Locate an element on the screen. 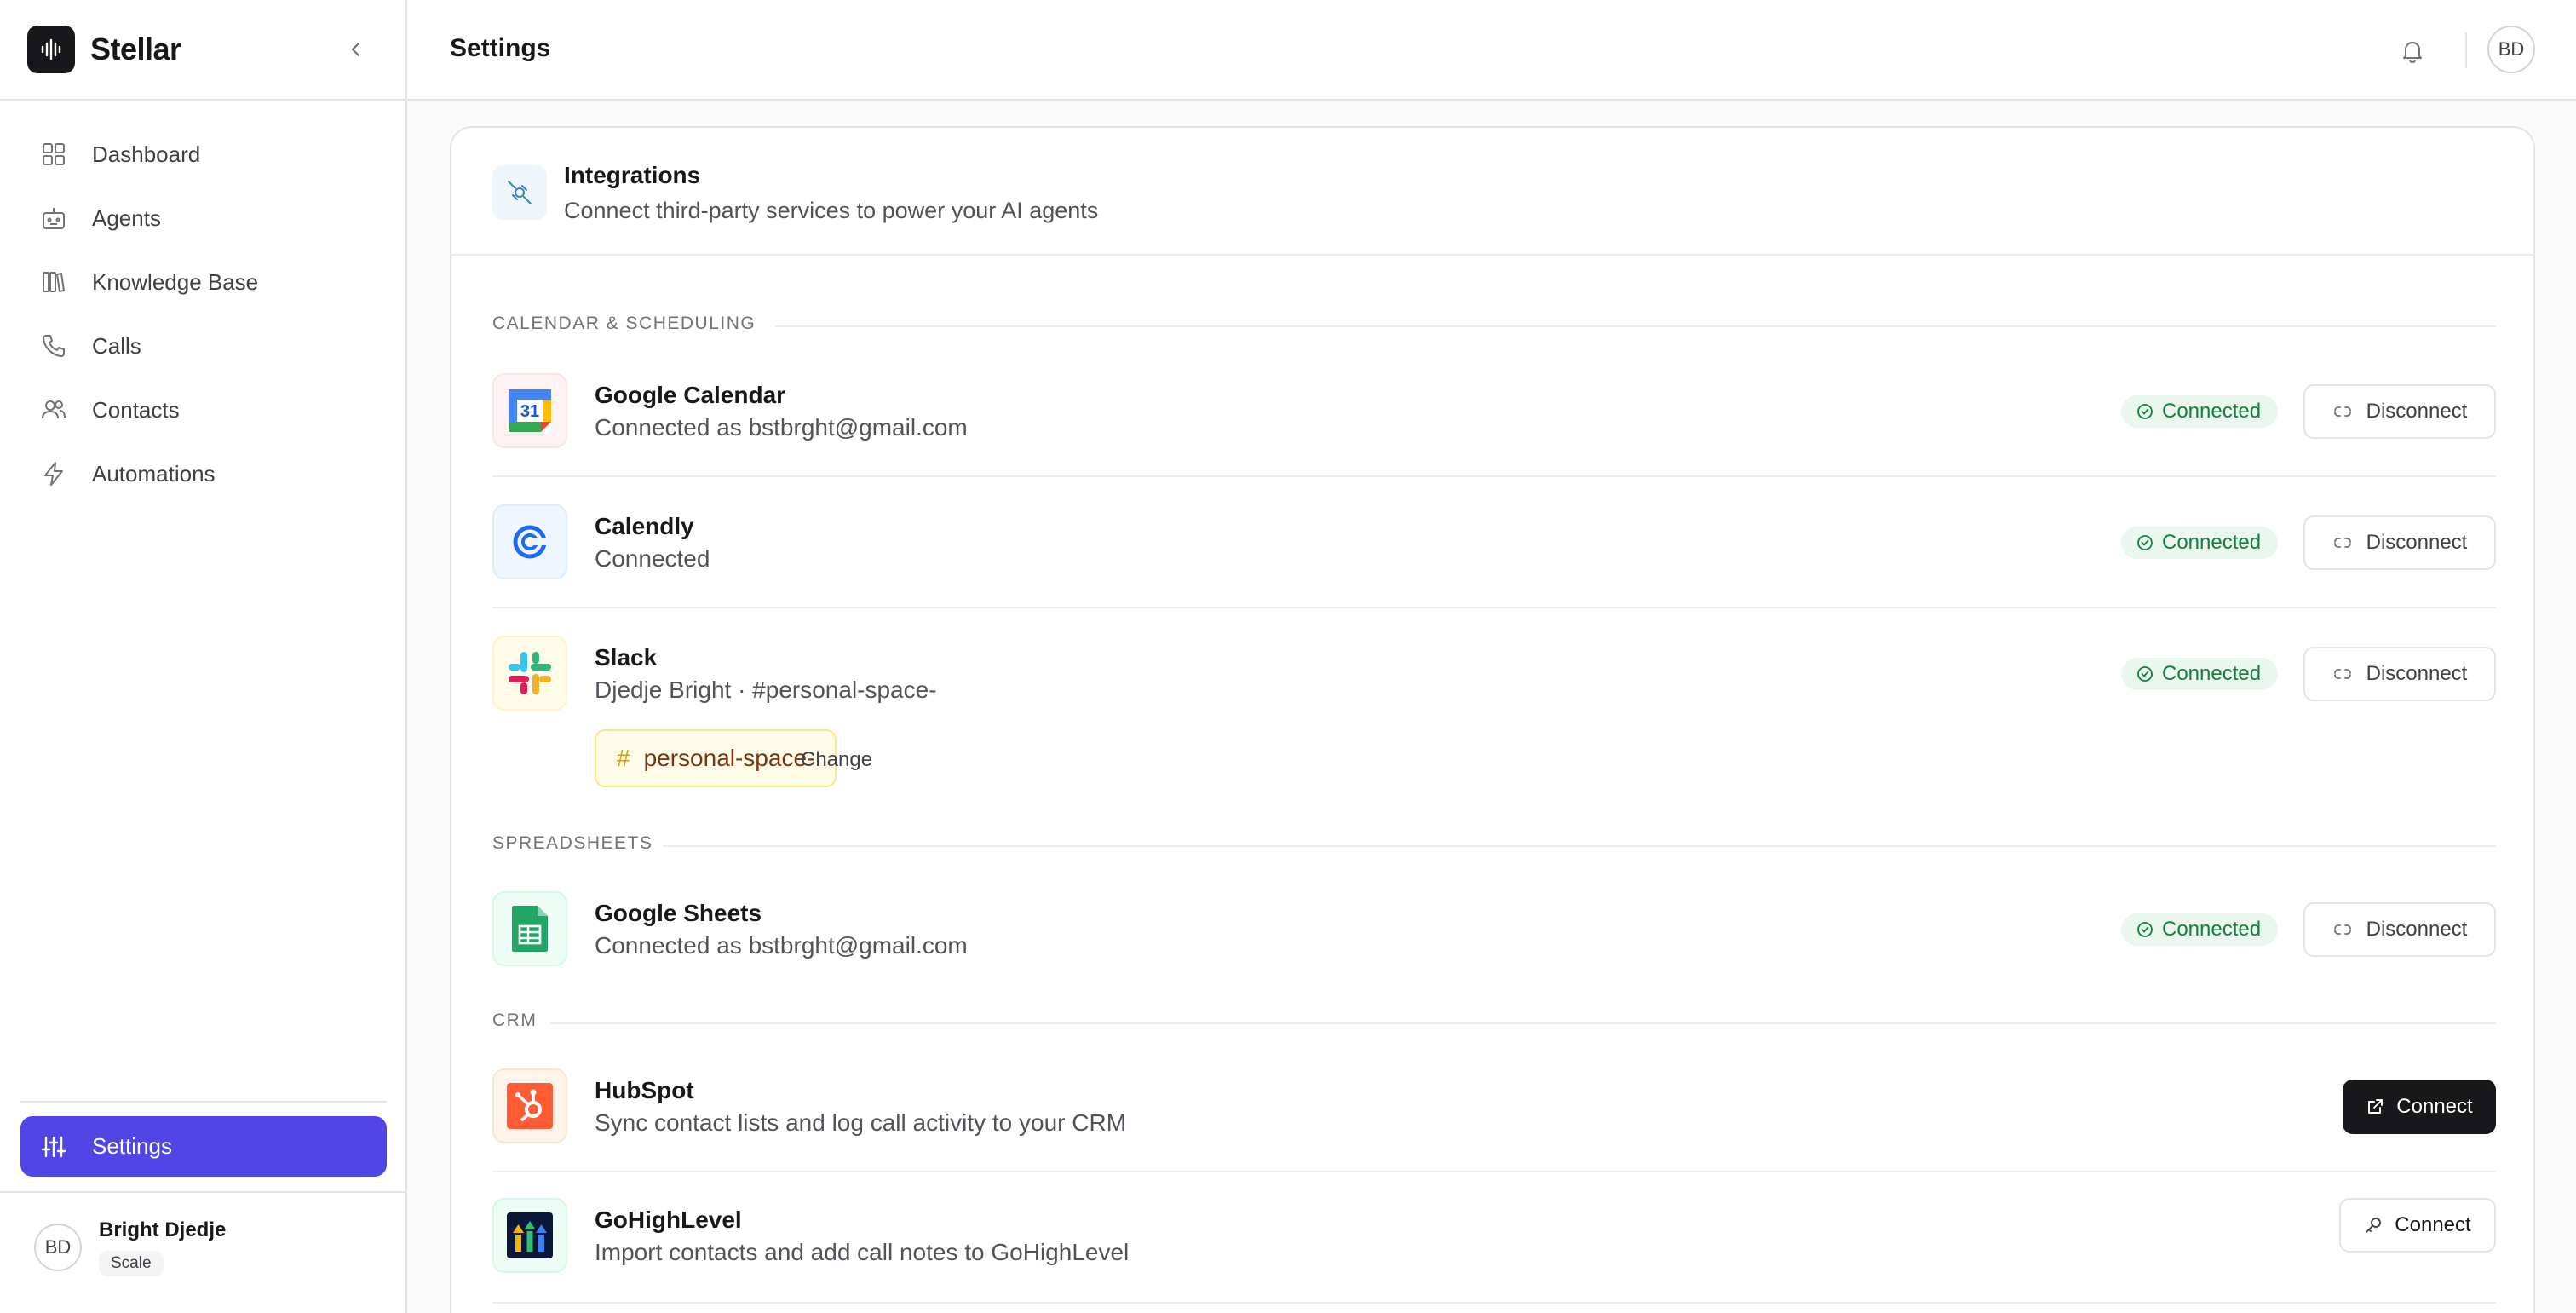 This screenshot has height=1313, width=2576. sidebar-item-label: Automations is located at coordinates (154, 473).